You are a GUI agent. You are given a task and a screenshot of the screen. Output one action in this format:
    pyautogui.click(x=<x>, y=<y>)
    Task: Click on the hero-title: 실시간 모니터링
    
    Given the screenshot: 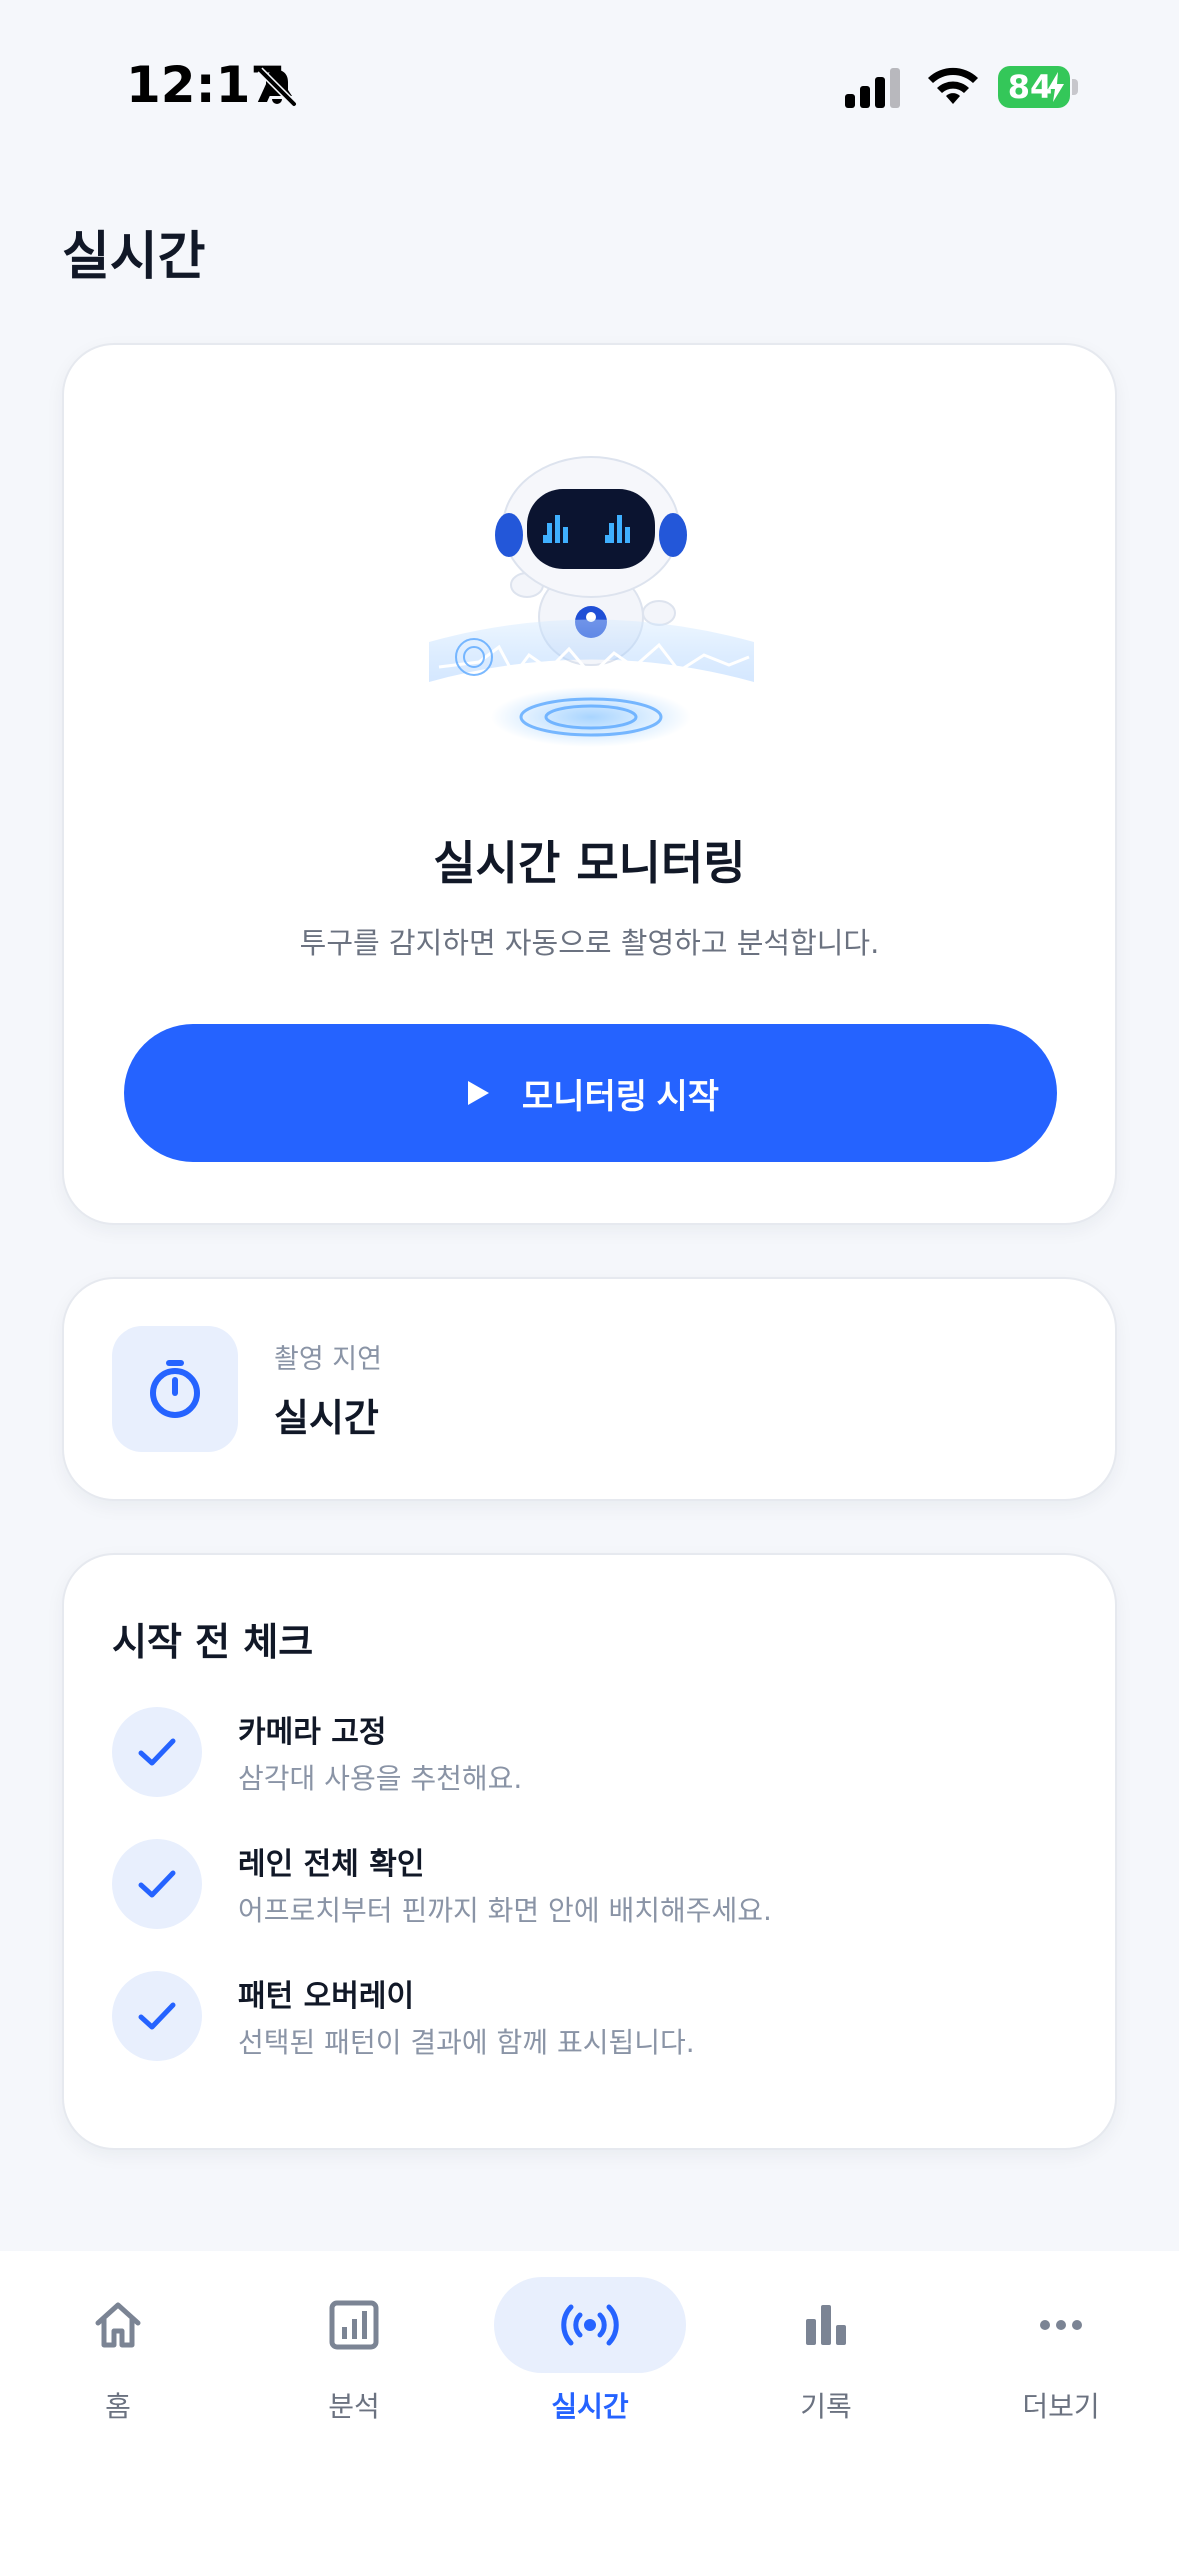 What is the action you would take?
    pyautogui.click(x=589, y=863)
    